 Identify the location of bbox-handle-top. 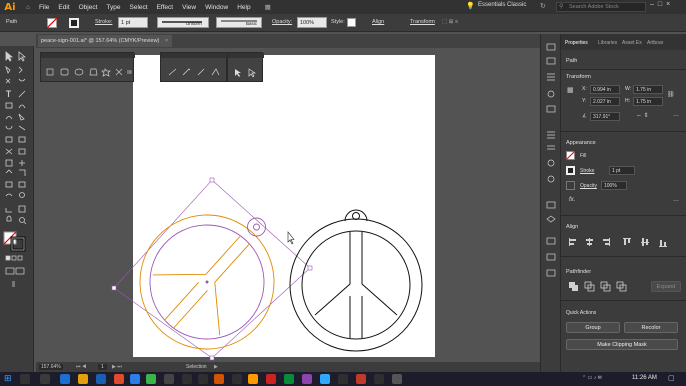
(212, 180).